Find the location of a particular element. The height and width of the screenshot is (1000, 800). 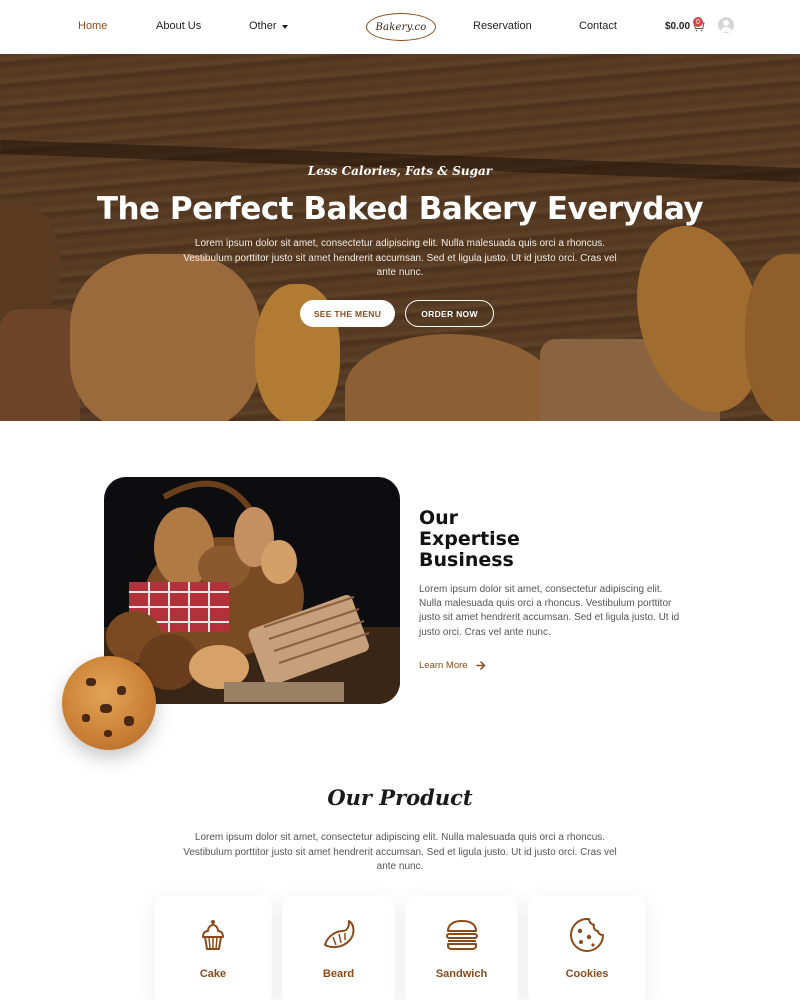

product-card-beard: Beard is located at coordinates (338, 947).